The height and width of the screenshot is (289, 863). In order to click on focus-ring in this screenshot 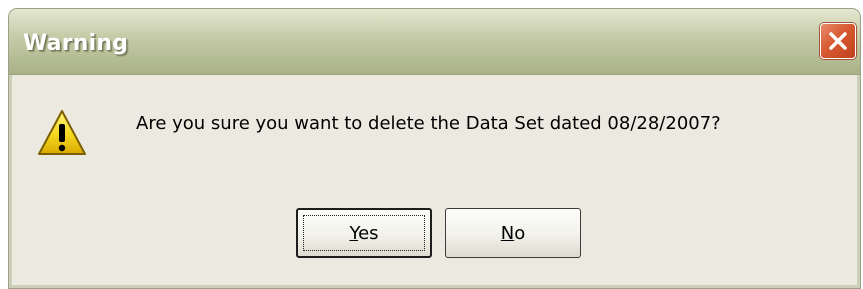, I will do `click(364, 233)`.